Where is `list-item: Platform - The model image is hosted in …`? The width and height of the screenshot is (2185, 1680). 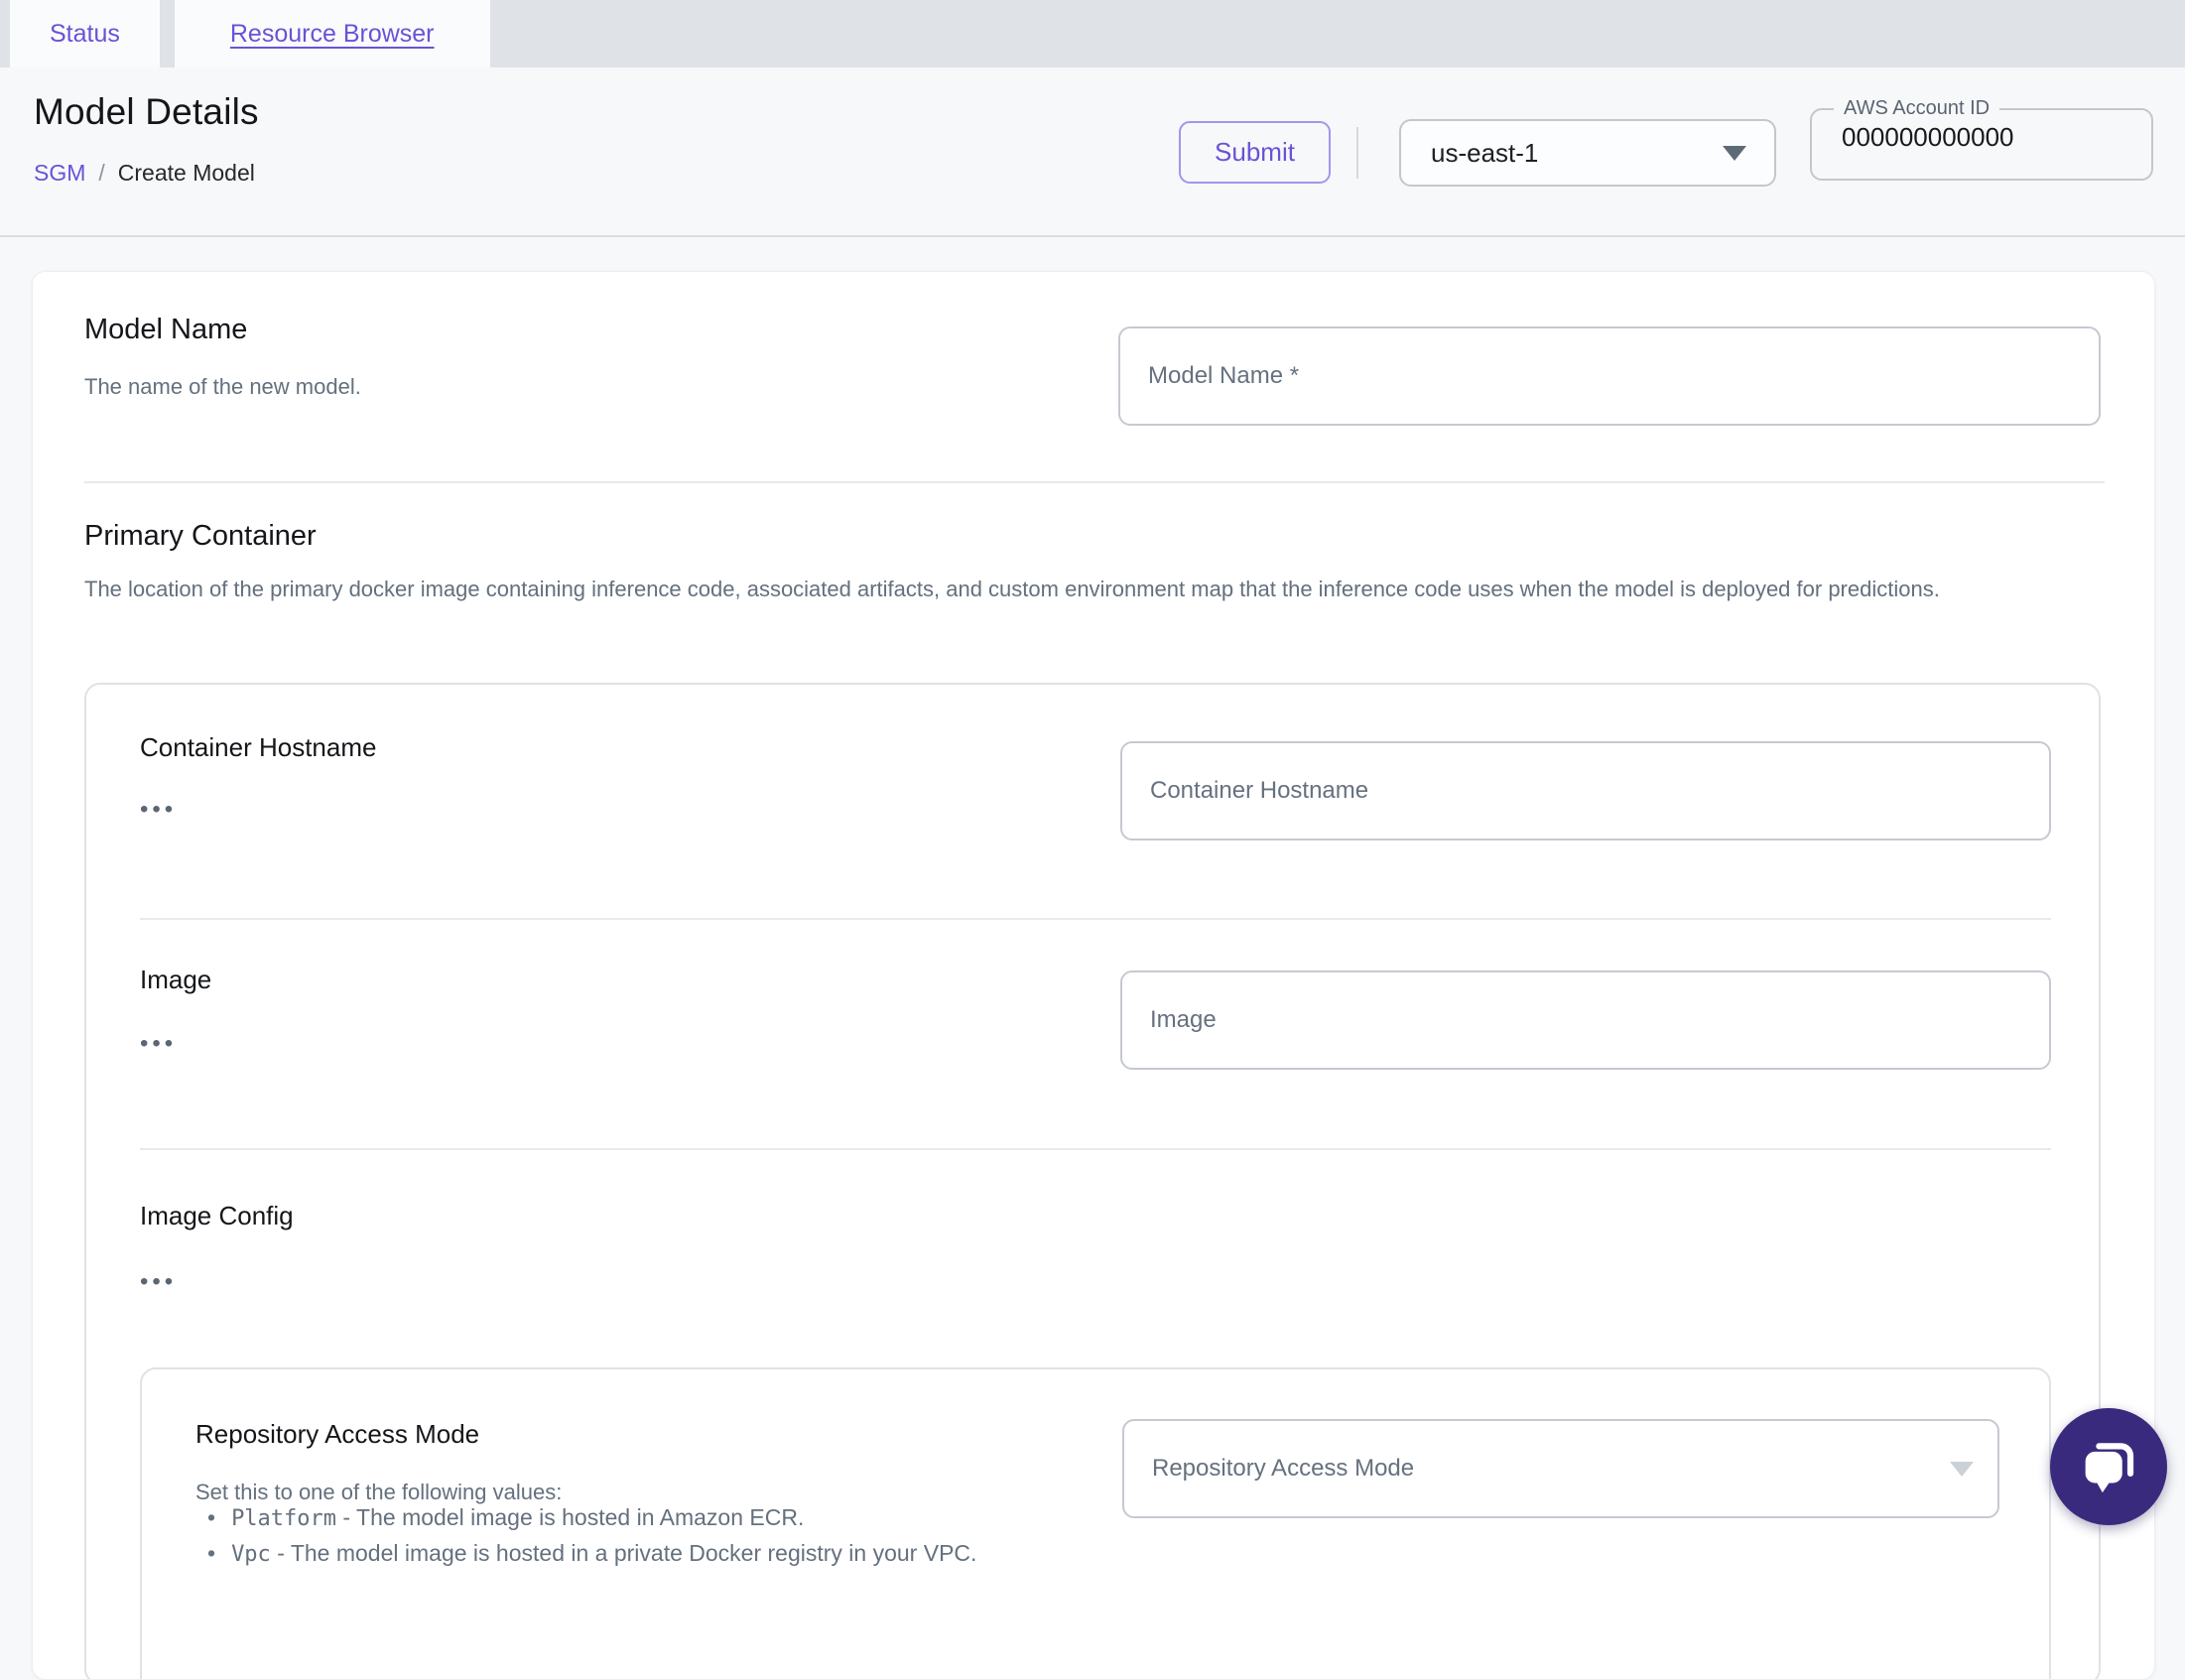 list-item: Platform - The model image is hosted in … is located at coordinates (591, 1517).